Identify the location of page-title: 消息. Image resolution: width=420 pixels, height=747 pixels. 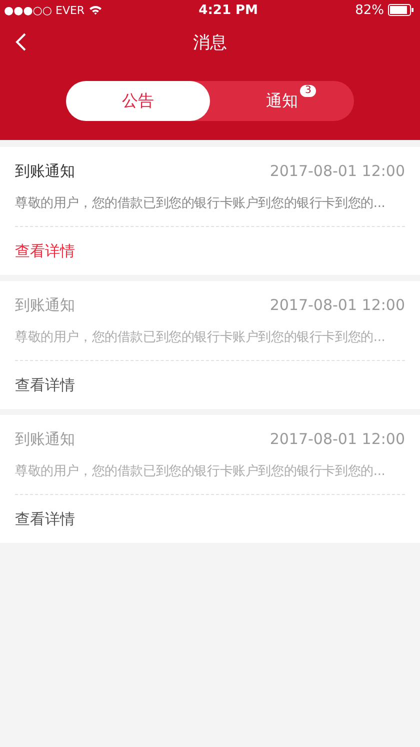
(210, 43).